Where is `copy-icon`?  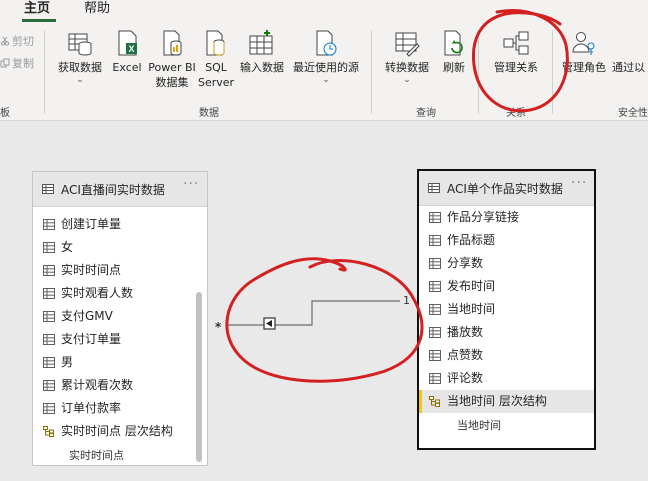 copy-icon is located at coordinates (5, 63).